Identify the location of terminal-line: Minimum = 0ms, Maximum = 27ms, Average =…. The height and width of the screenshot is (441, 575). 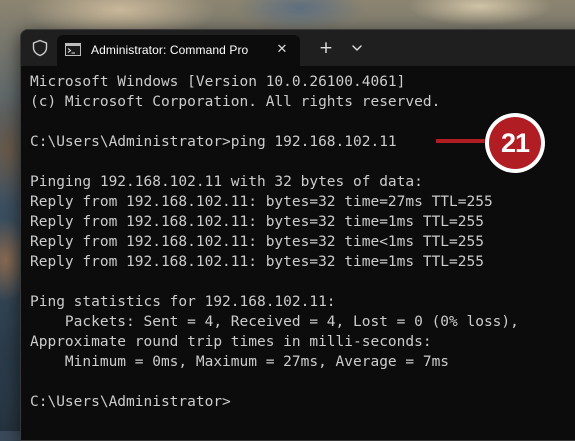
(240, 362).